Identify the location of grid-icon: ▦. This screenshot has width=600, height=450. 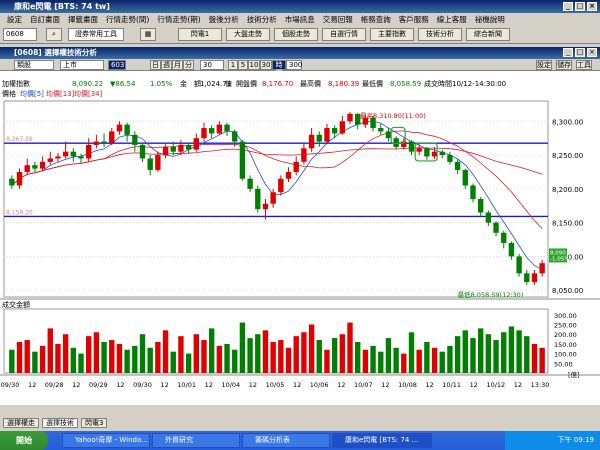
(148, 34).